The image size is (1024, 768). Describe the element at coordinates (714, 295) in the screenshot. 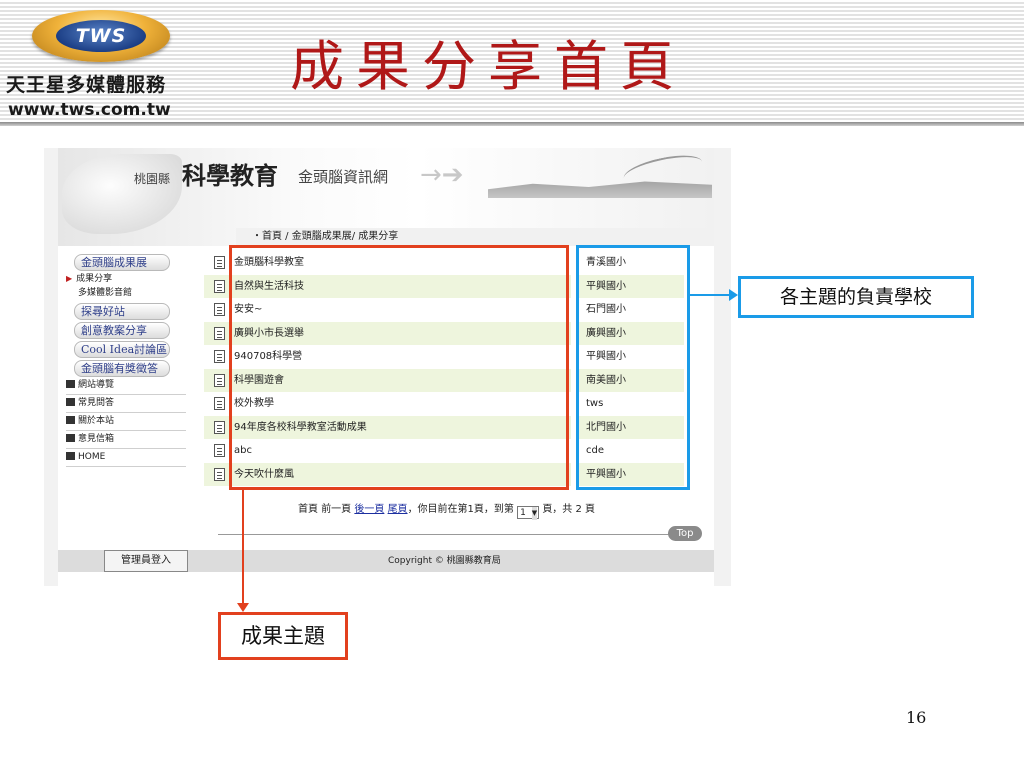

I see `arrow-right-icon` at that location.